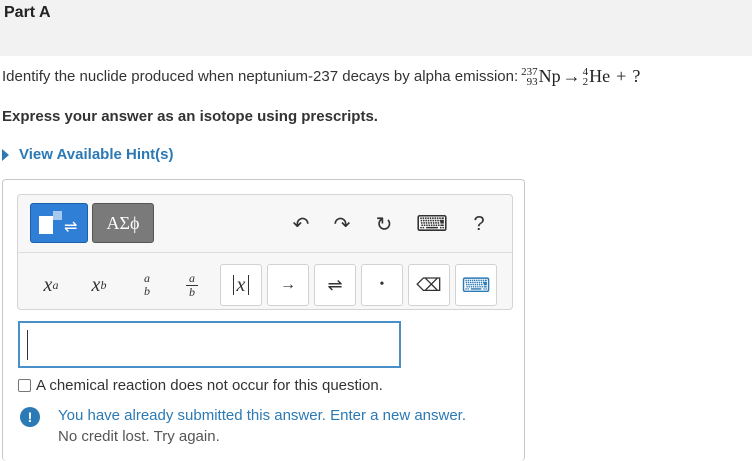  I want to click on prescripts-button: ab, so click(147, 285).